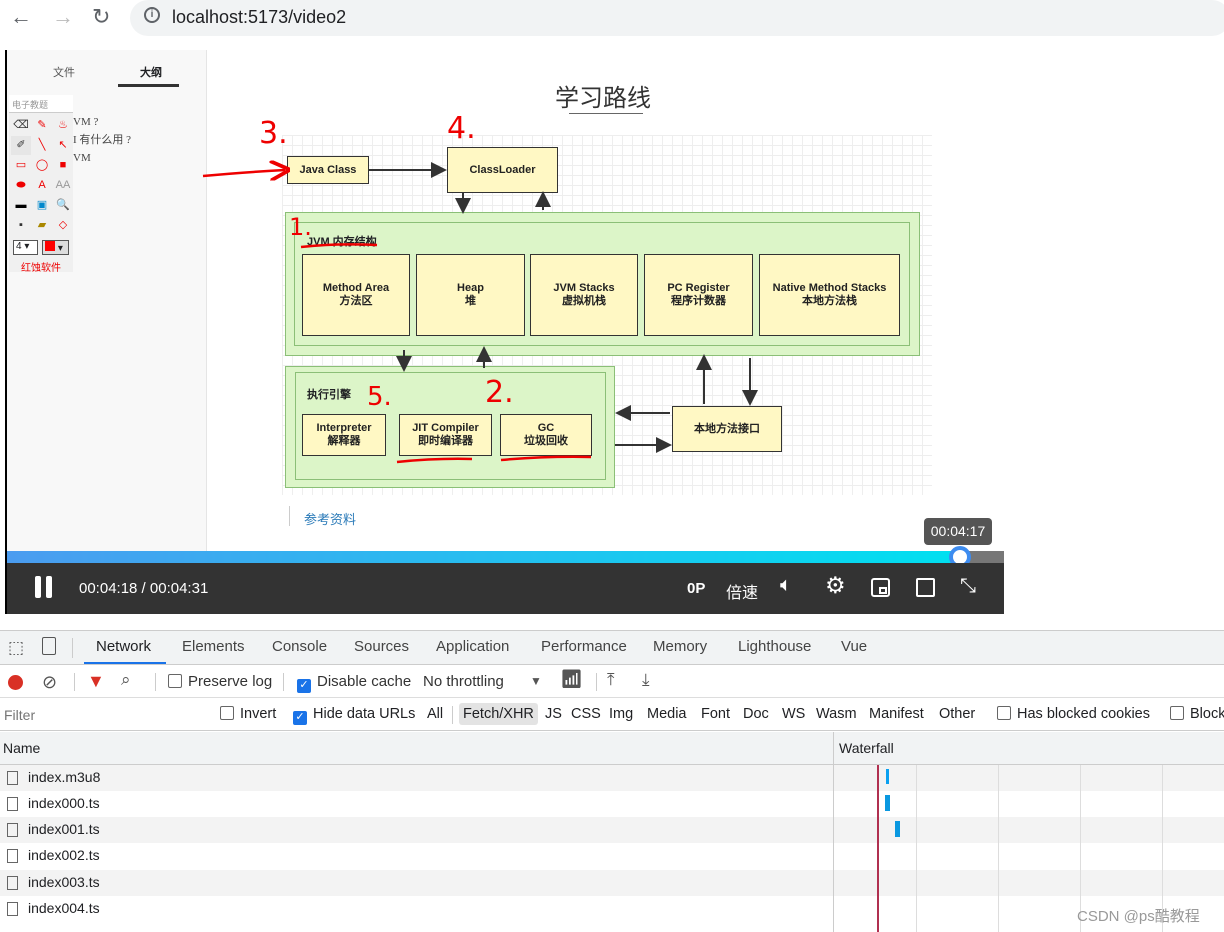 This screenshot has height=932, width=1224. Describe the element at coordinates (435, 714) in the screenshot. I see `type-all: All` at that location.